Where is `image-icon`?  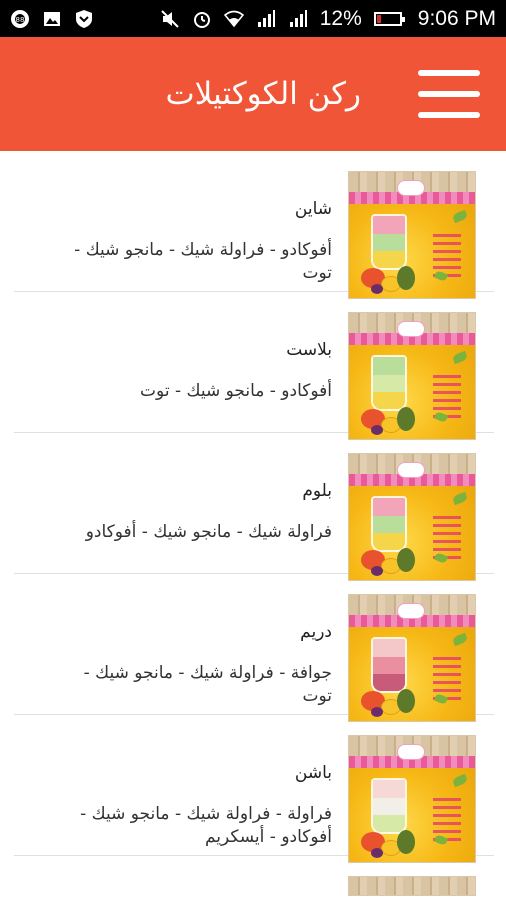 image-icon is located at coordinates (52, 19).